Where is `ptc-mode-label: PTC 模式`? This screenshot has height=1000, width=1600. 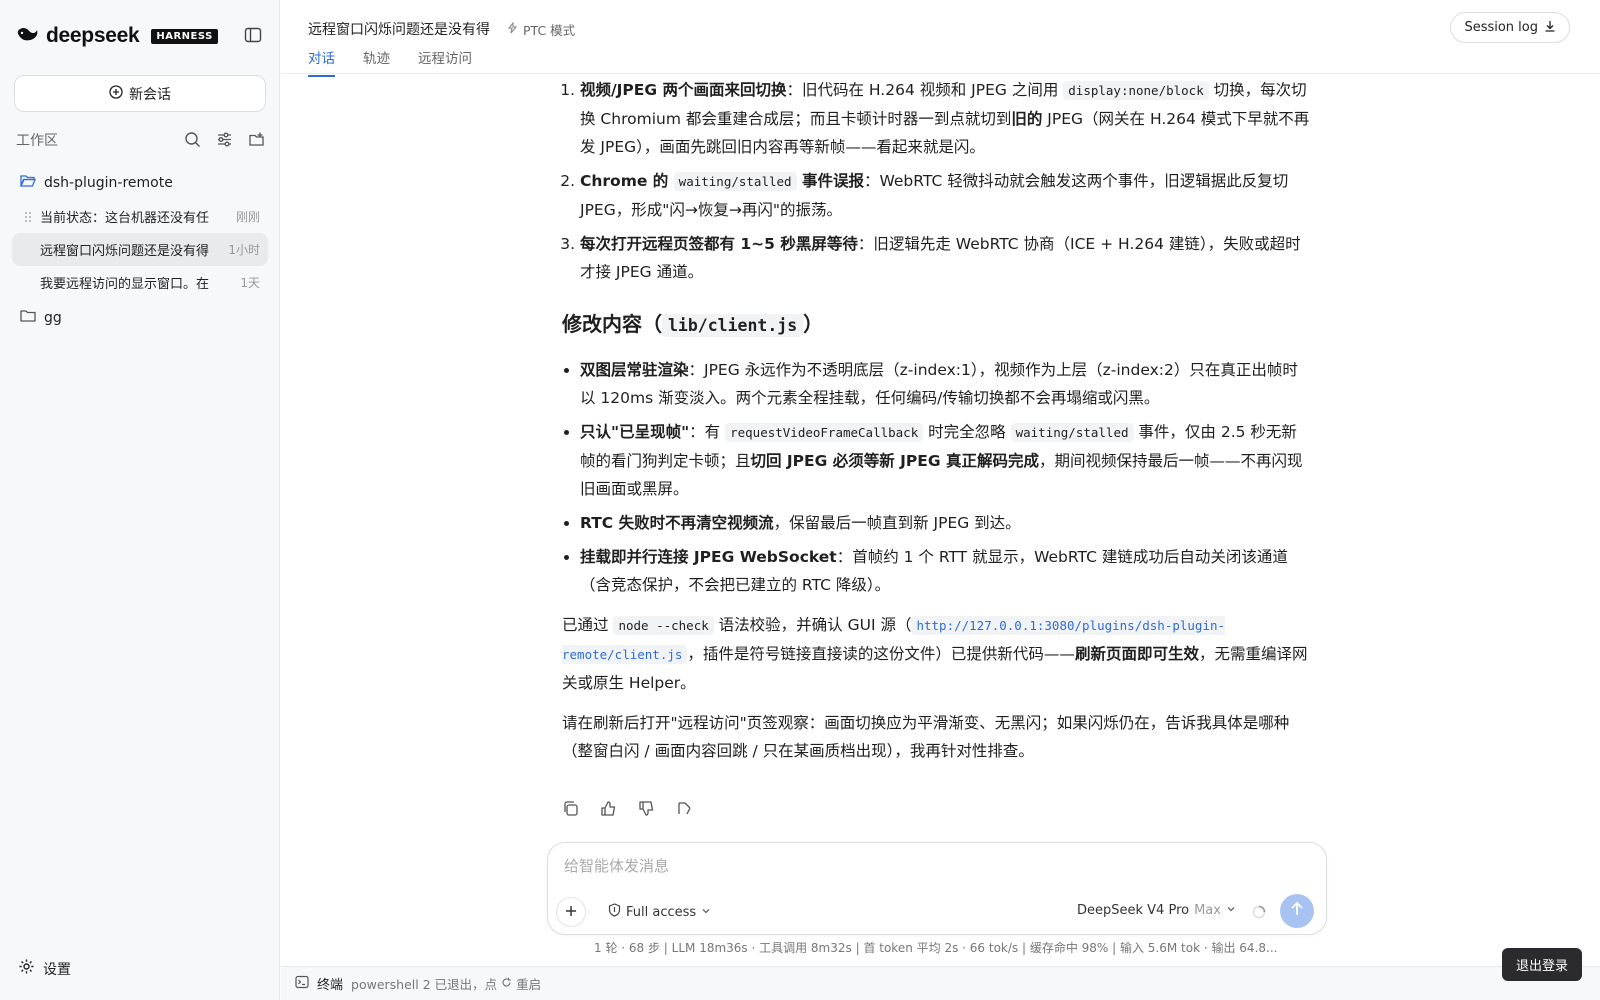 ptc-mode-label: PTC 模式 is located at coordinates (549, 30).